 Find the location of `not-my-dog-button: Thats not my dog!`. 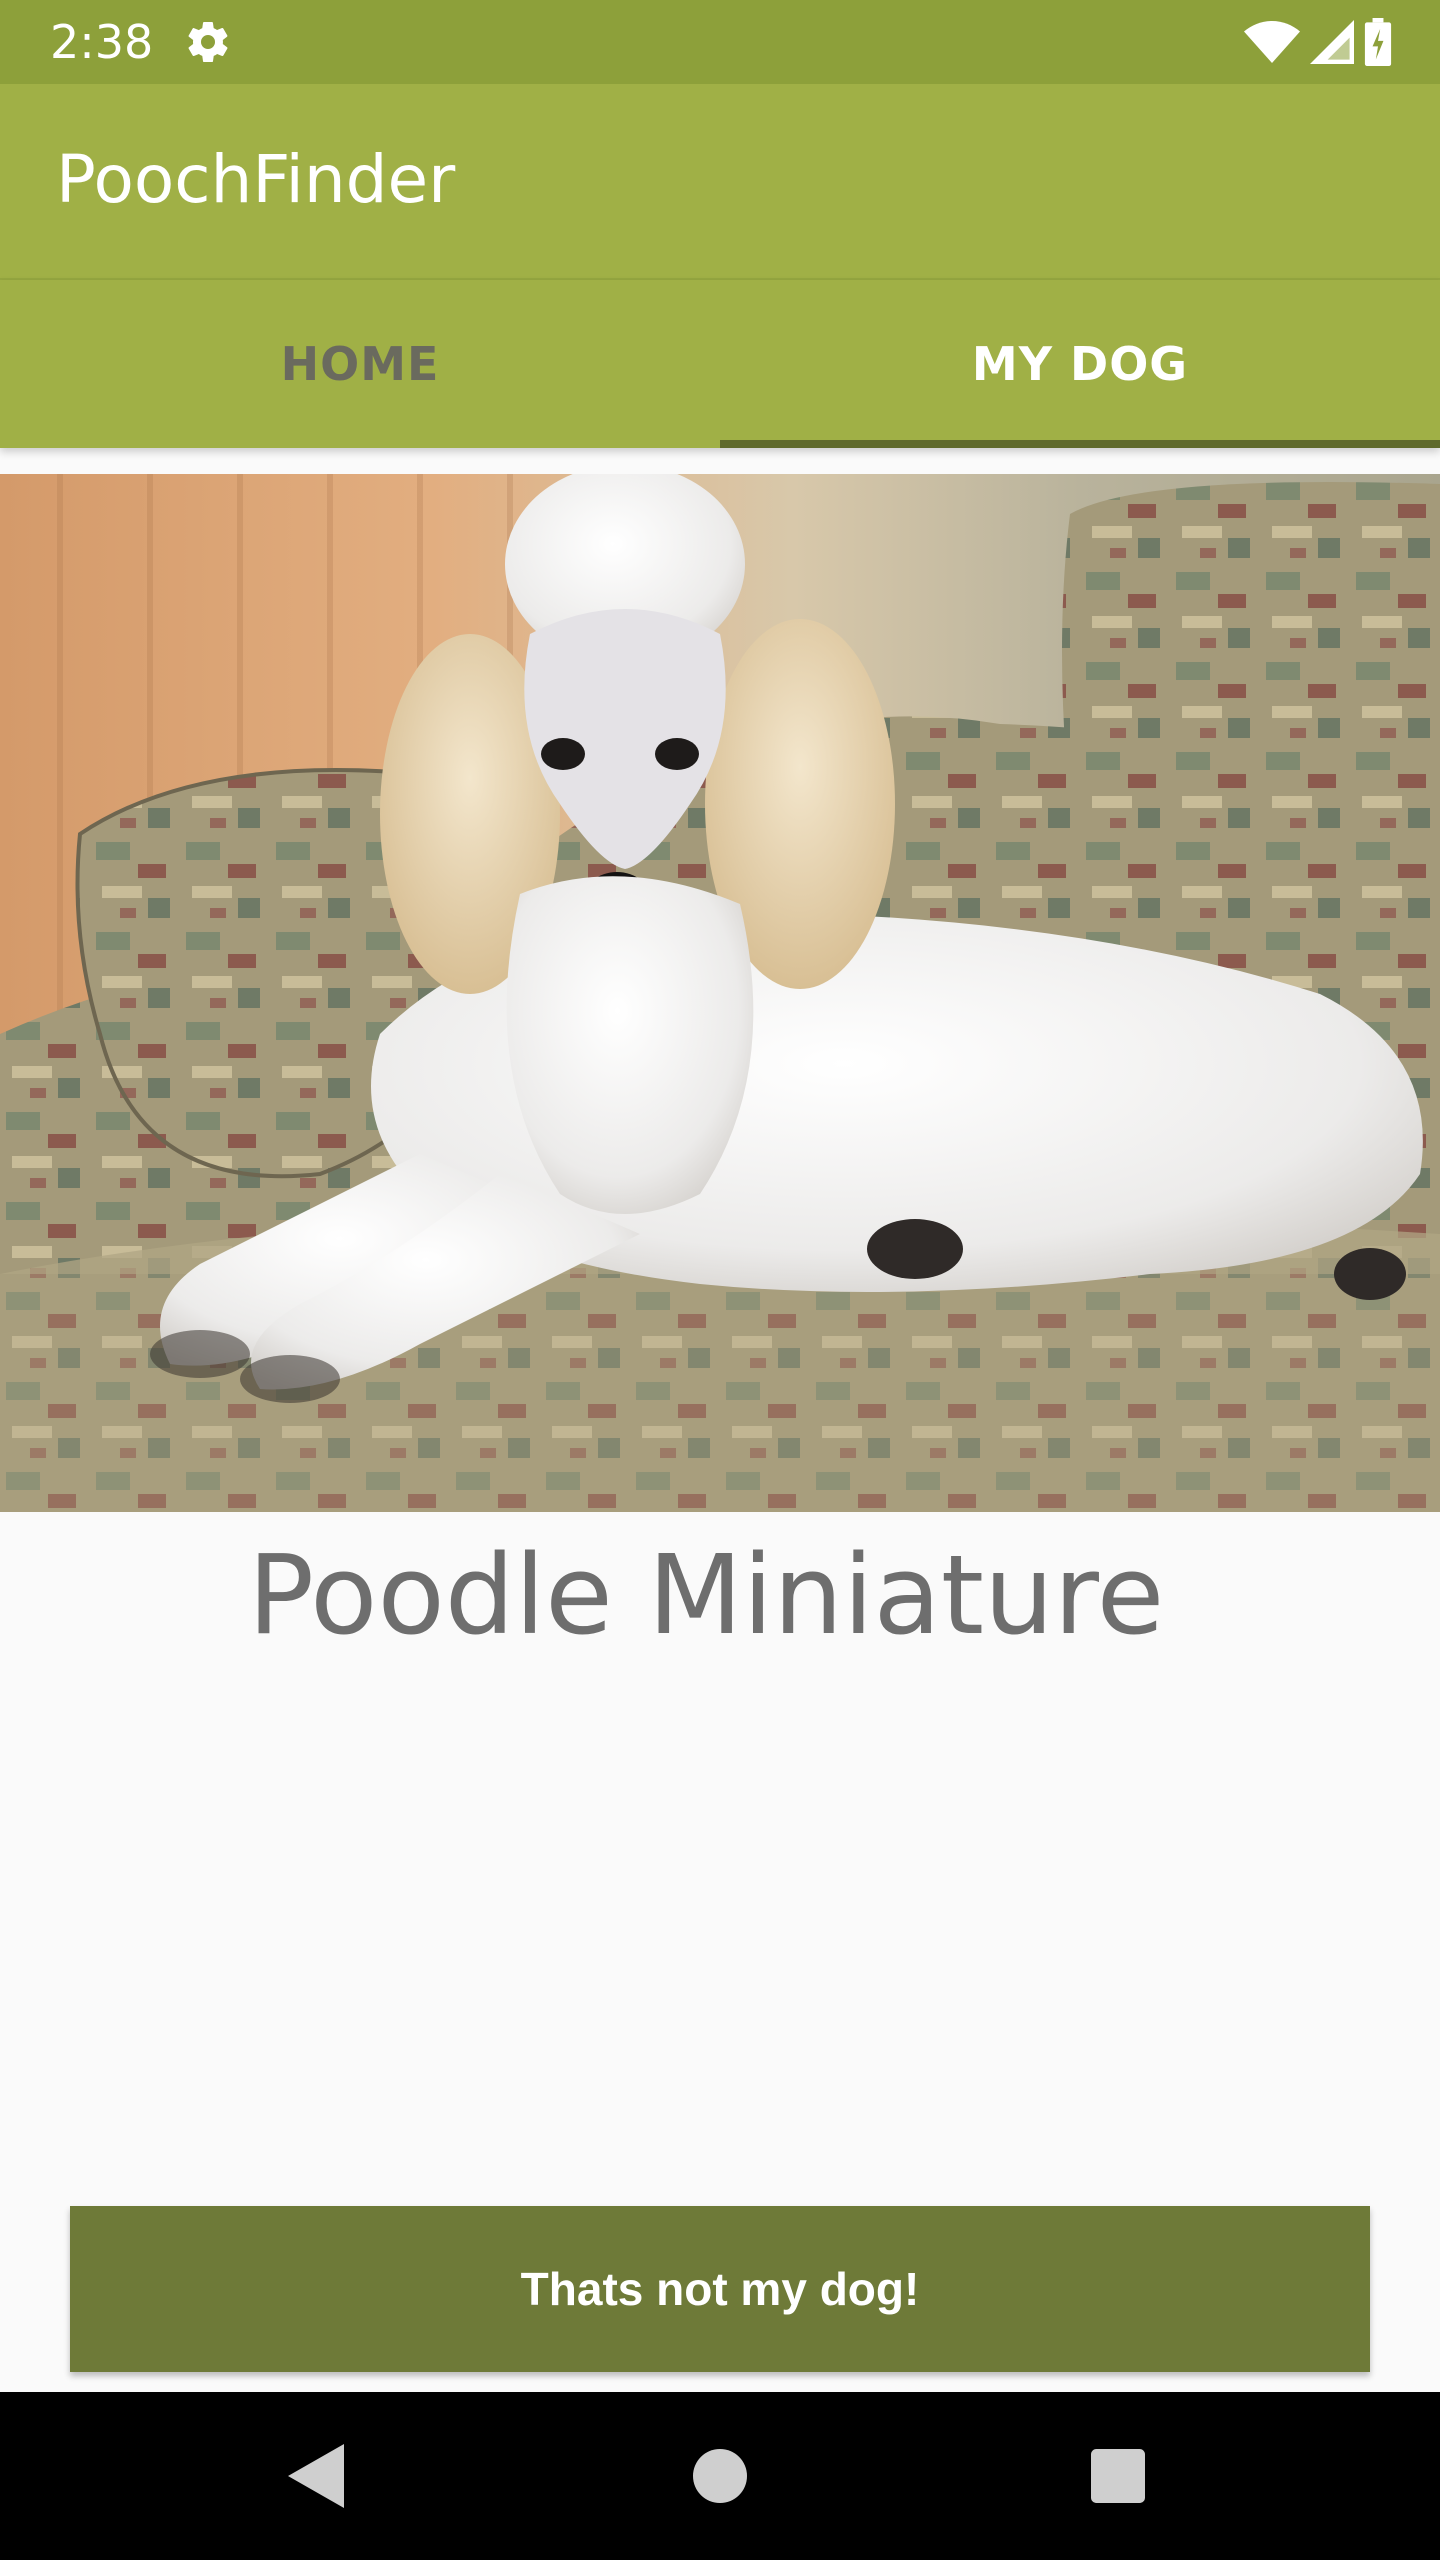

not-my-dog-button: Thats not my dog! is located at coordinates (720, 2289).